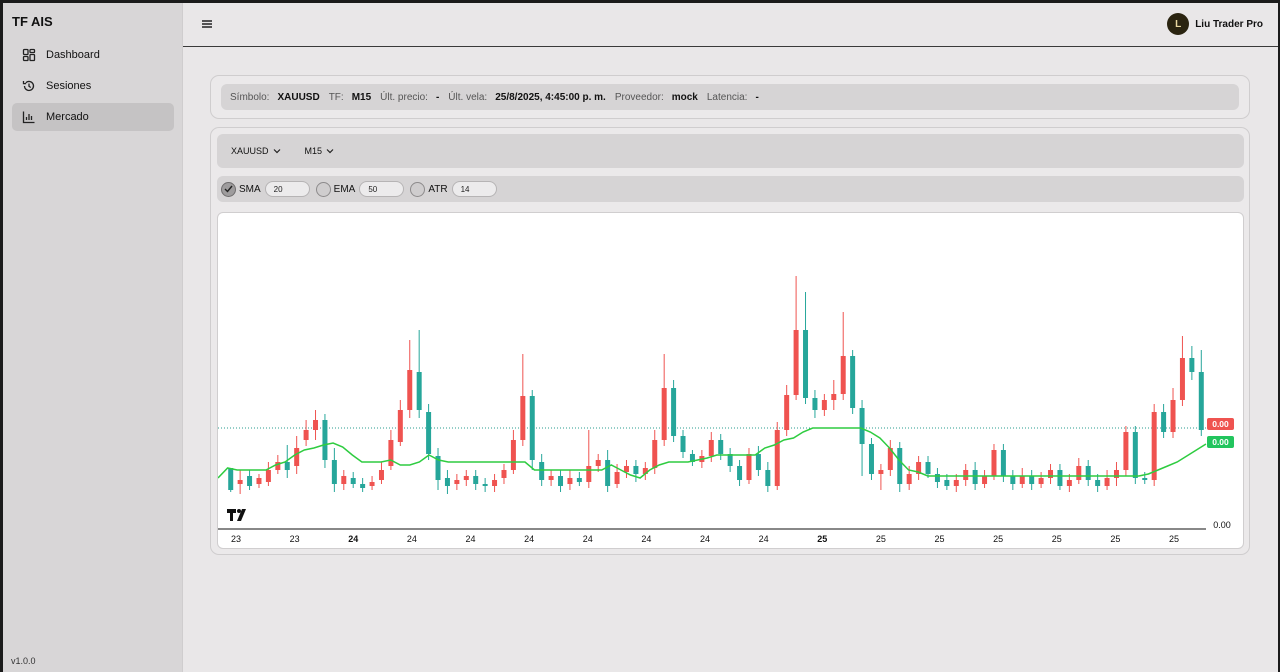  What do you see at coordinates (256, 151) in the screenshot?
I see `symbol-select: XAUUSD` at bounding box center [256, 151].